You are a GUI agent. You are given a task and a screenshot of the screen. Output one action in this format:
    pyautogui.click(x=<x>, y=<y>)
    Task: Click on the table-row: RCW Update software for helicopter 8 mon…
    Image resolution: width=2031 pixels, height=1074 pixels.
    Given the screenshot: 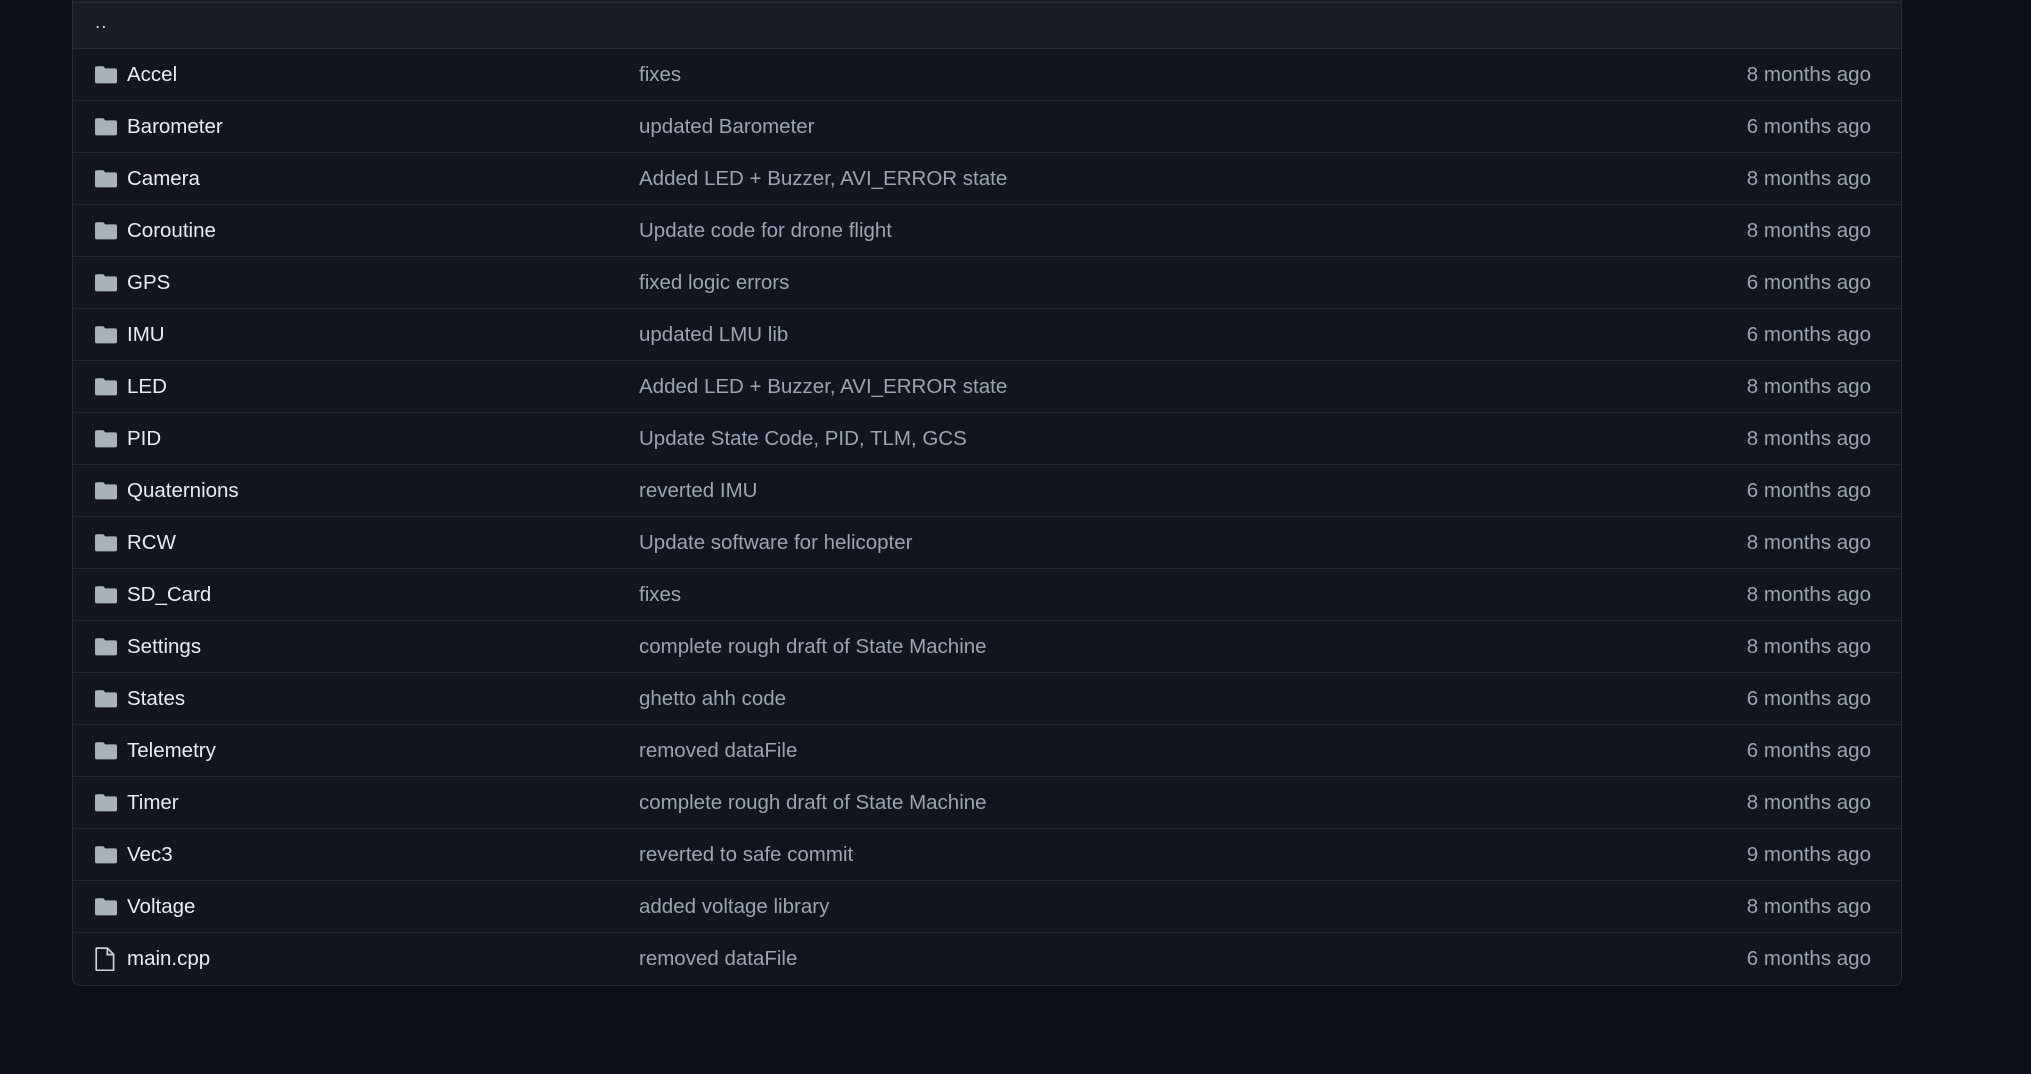 What is the action you would take?
    pyautogui.click(x=987, y=543)
    